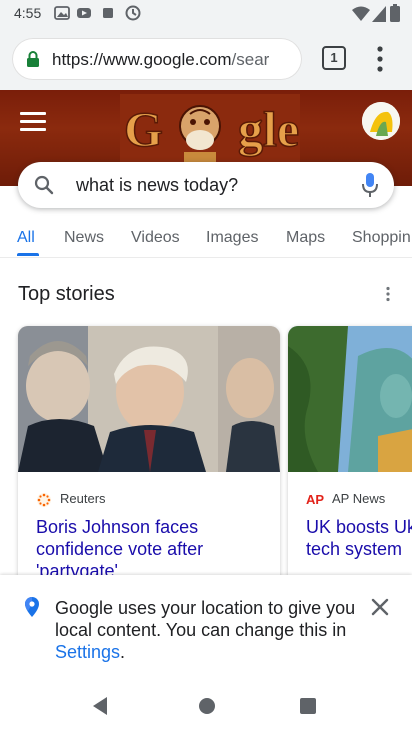  I want to click on status-bar: 4:55, so click(206, 14).